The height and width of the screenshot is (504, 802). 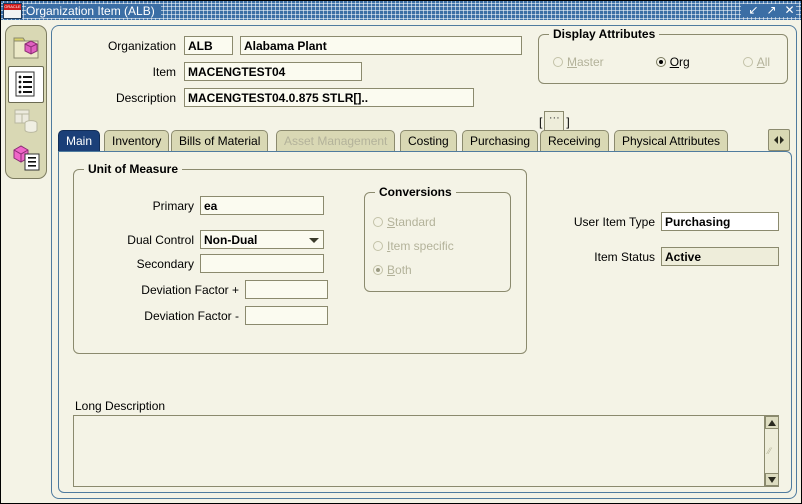 I want to click on description-row: Description MACENGTEST04.0.875 STLR[].., so click(x=287, y=97).